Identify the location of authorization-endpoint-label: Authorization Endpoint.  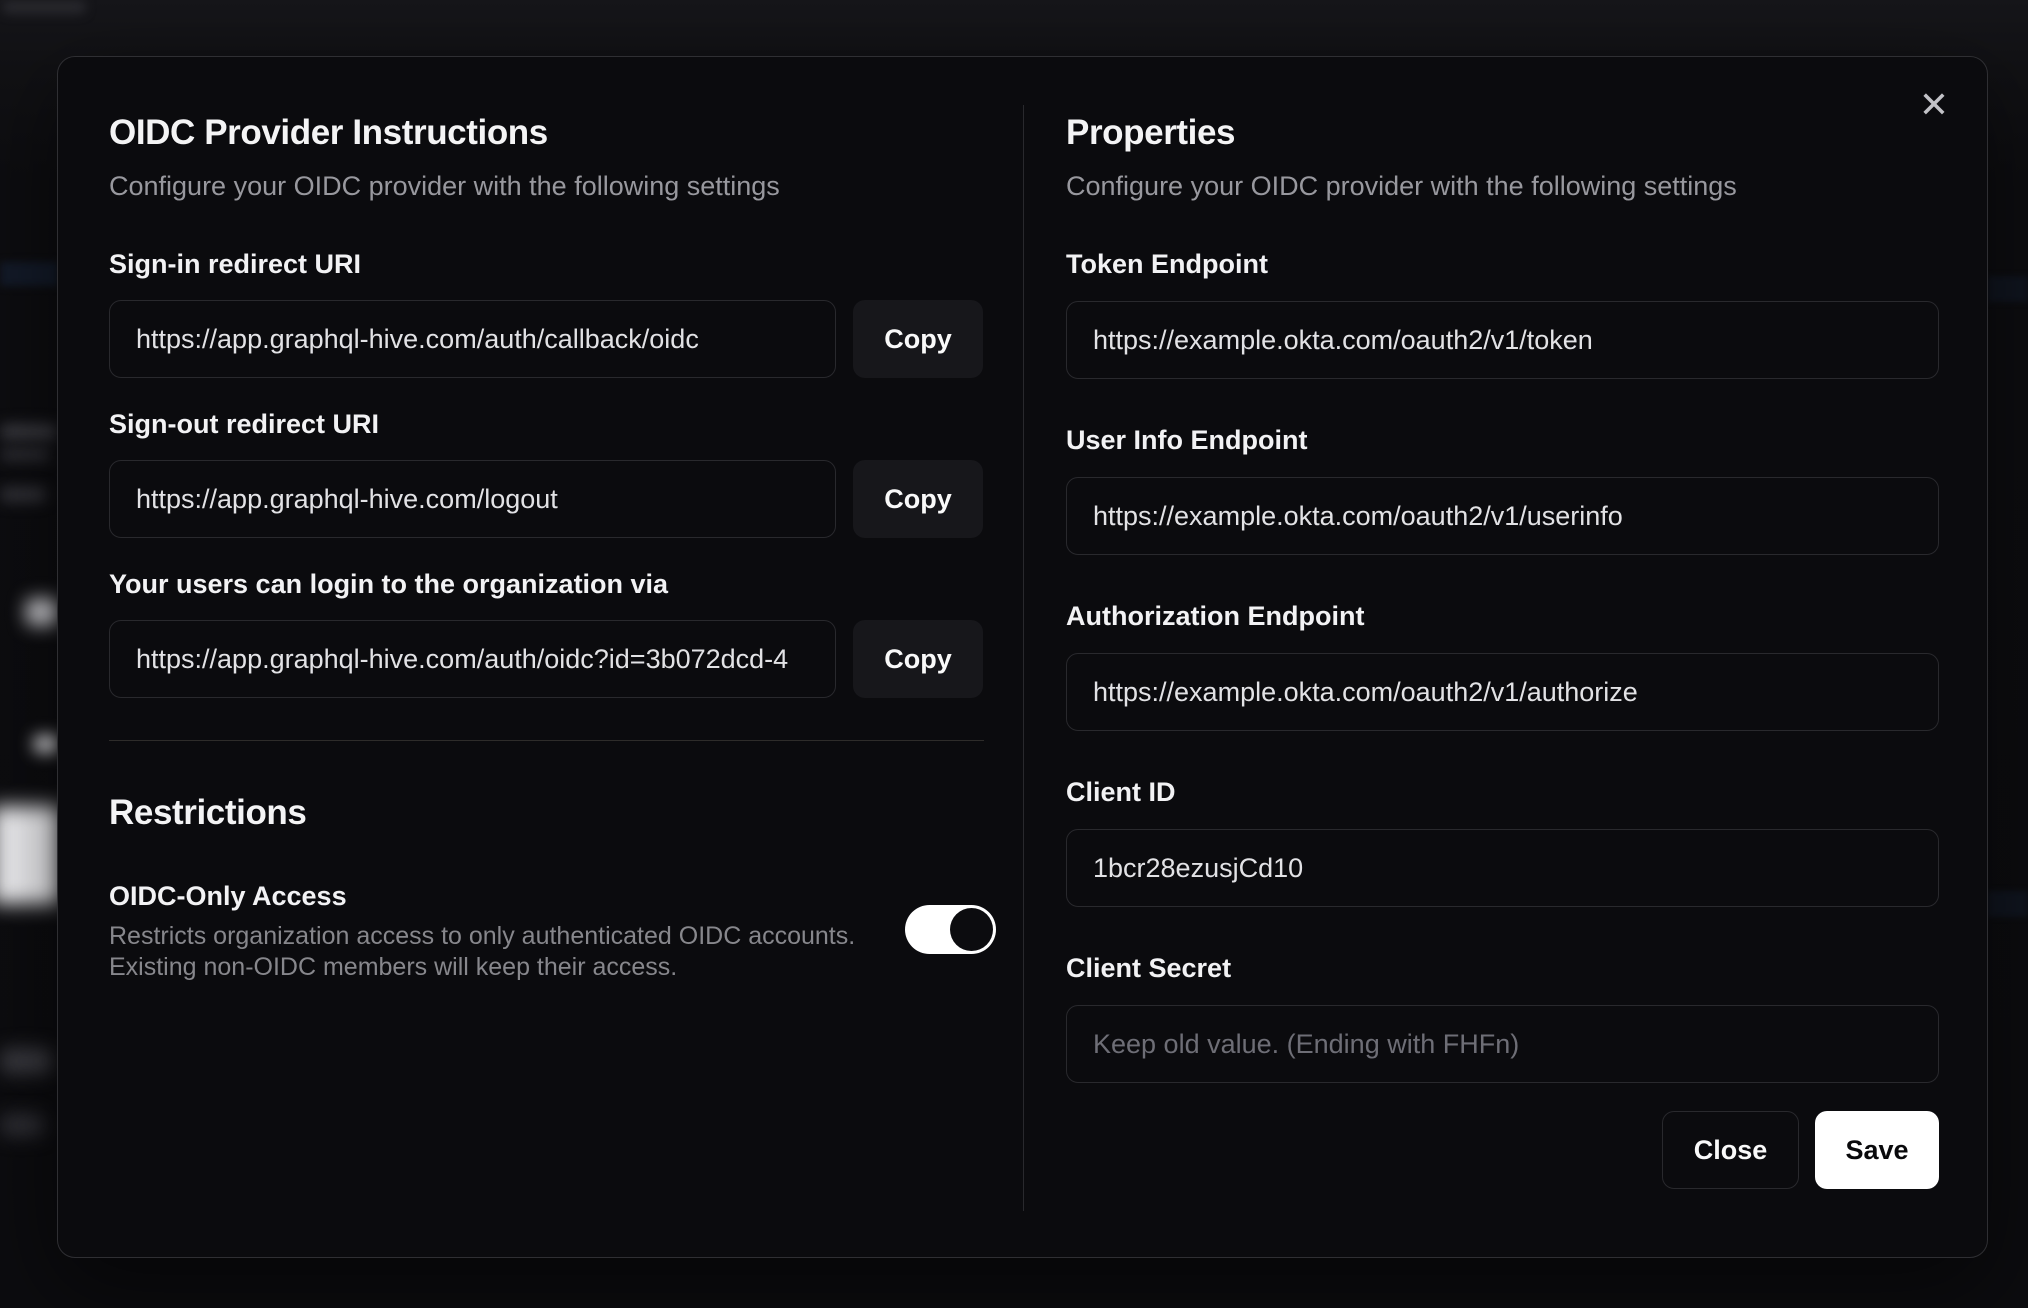
(1215, 616).